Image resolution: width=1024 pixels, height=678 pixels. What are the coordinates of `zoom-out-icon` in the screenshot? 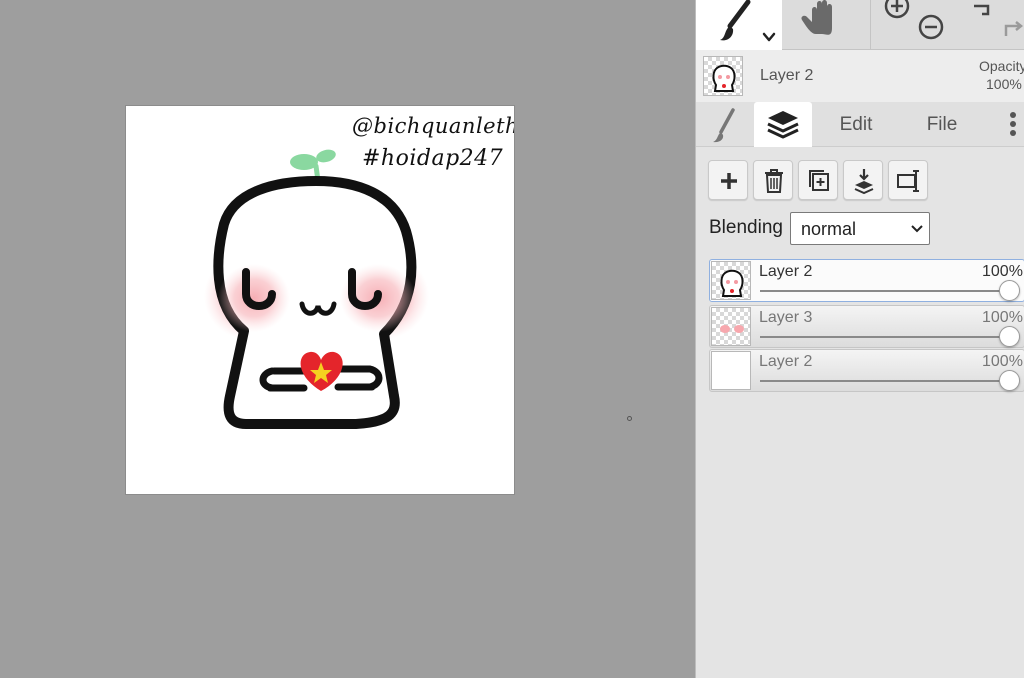 It's located at (931, 27).